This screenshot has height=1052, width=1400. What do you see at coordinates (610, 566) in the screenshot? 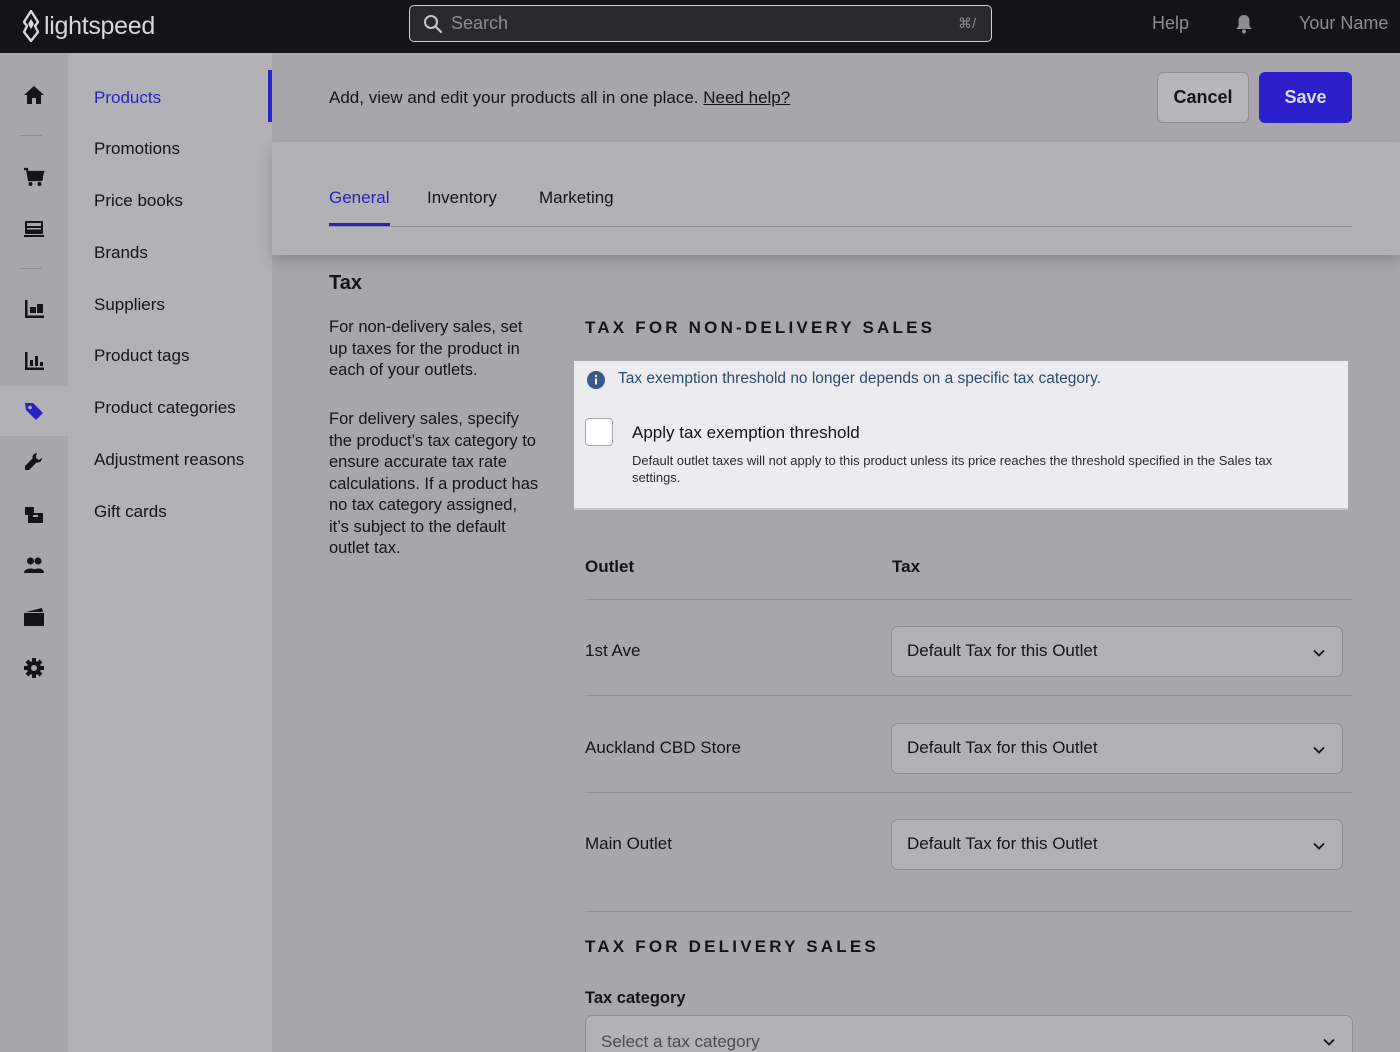
I see `outlet-column-header: Outlet` at bounding box center [610, 566].